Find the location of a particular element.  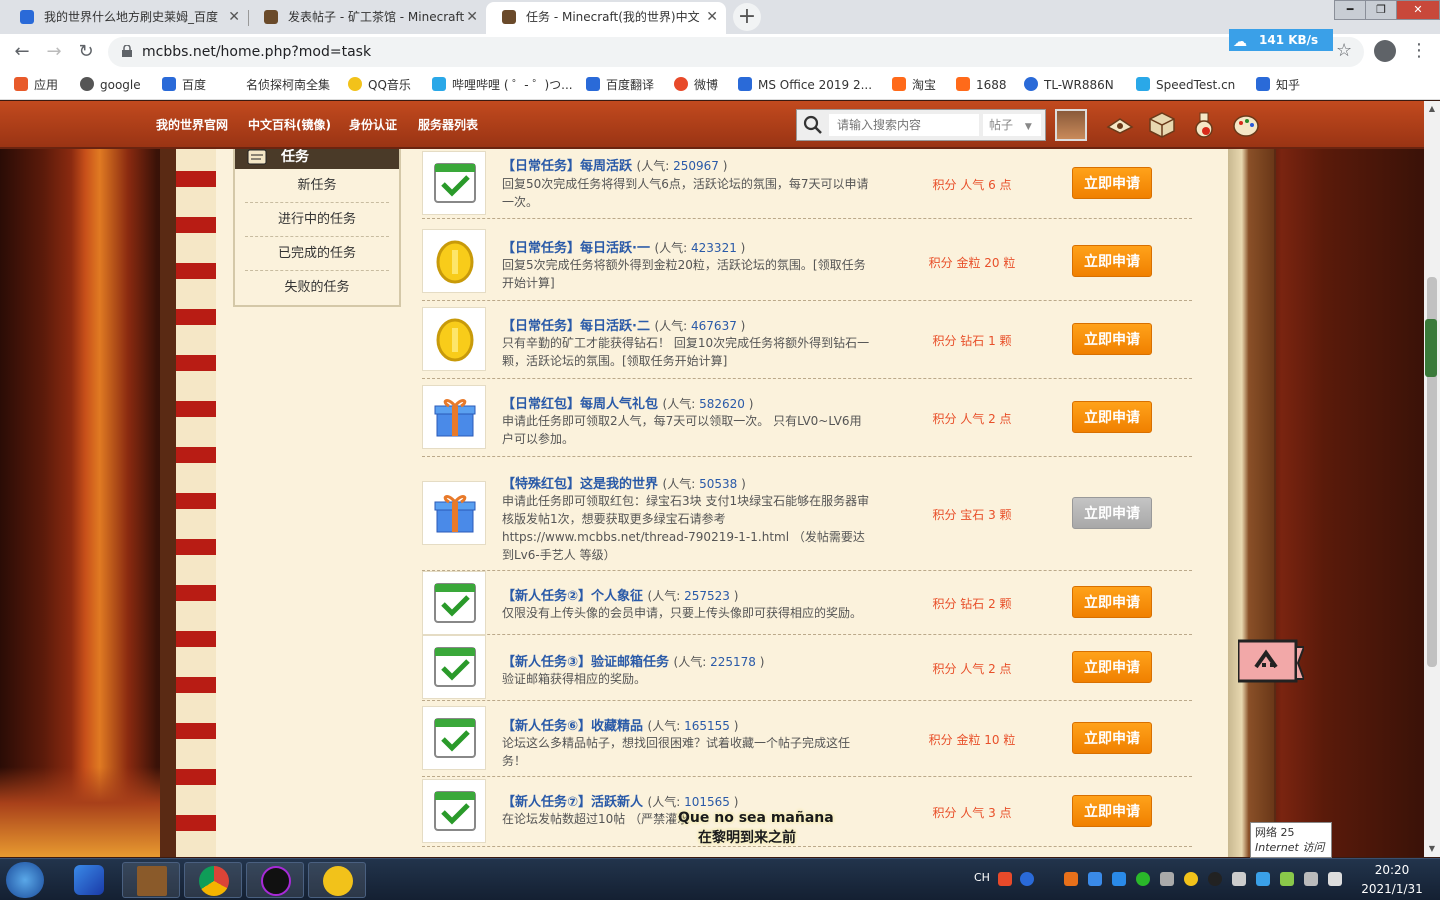

qq-icon is located at coordinates (1215, 879).